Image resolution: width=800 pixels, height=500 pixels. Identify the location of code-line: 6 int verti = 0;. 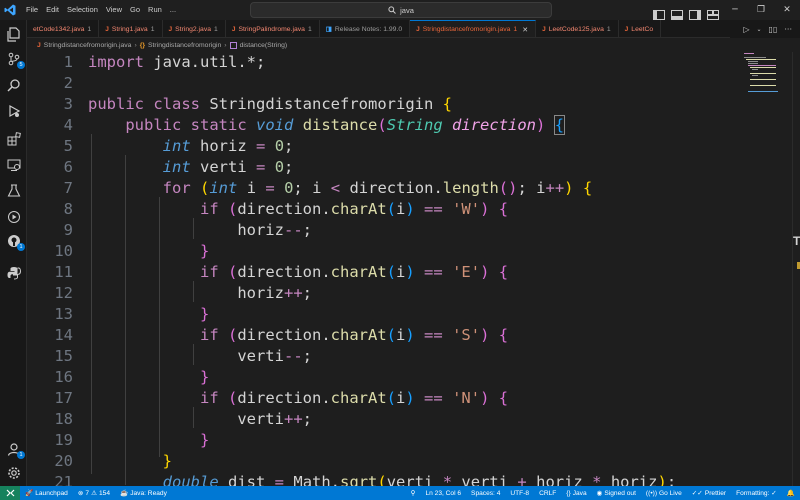
(387, 167).